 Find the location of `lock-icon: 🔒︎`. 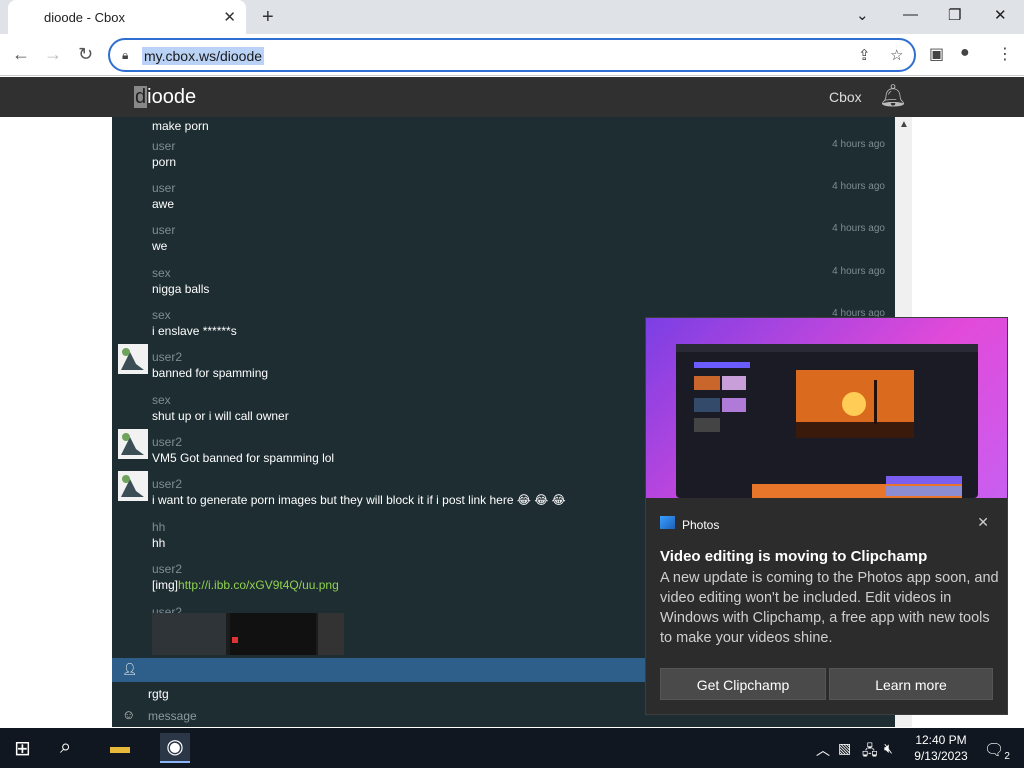

lock-icon: 🔒︎ is located at coordinates (125, 55).